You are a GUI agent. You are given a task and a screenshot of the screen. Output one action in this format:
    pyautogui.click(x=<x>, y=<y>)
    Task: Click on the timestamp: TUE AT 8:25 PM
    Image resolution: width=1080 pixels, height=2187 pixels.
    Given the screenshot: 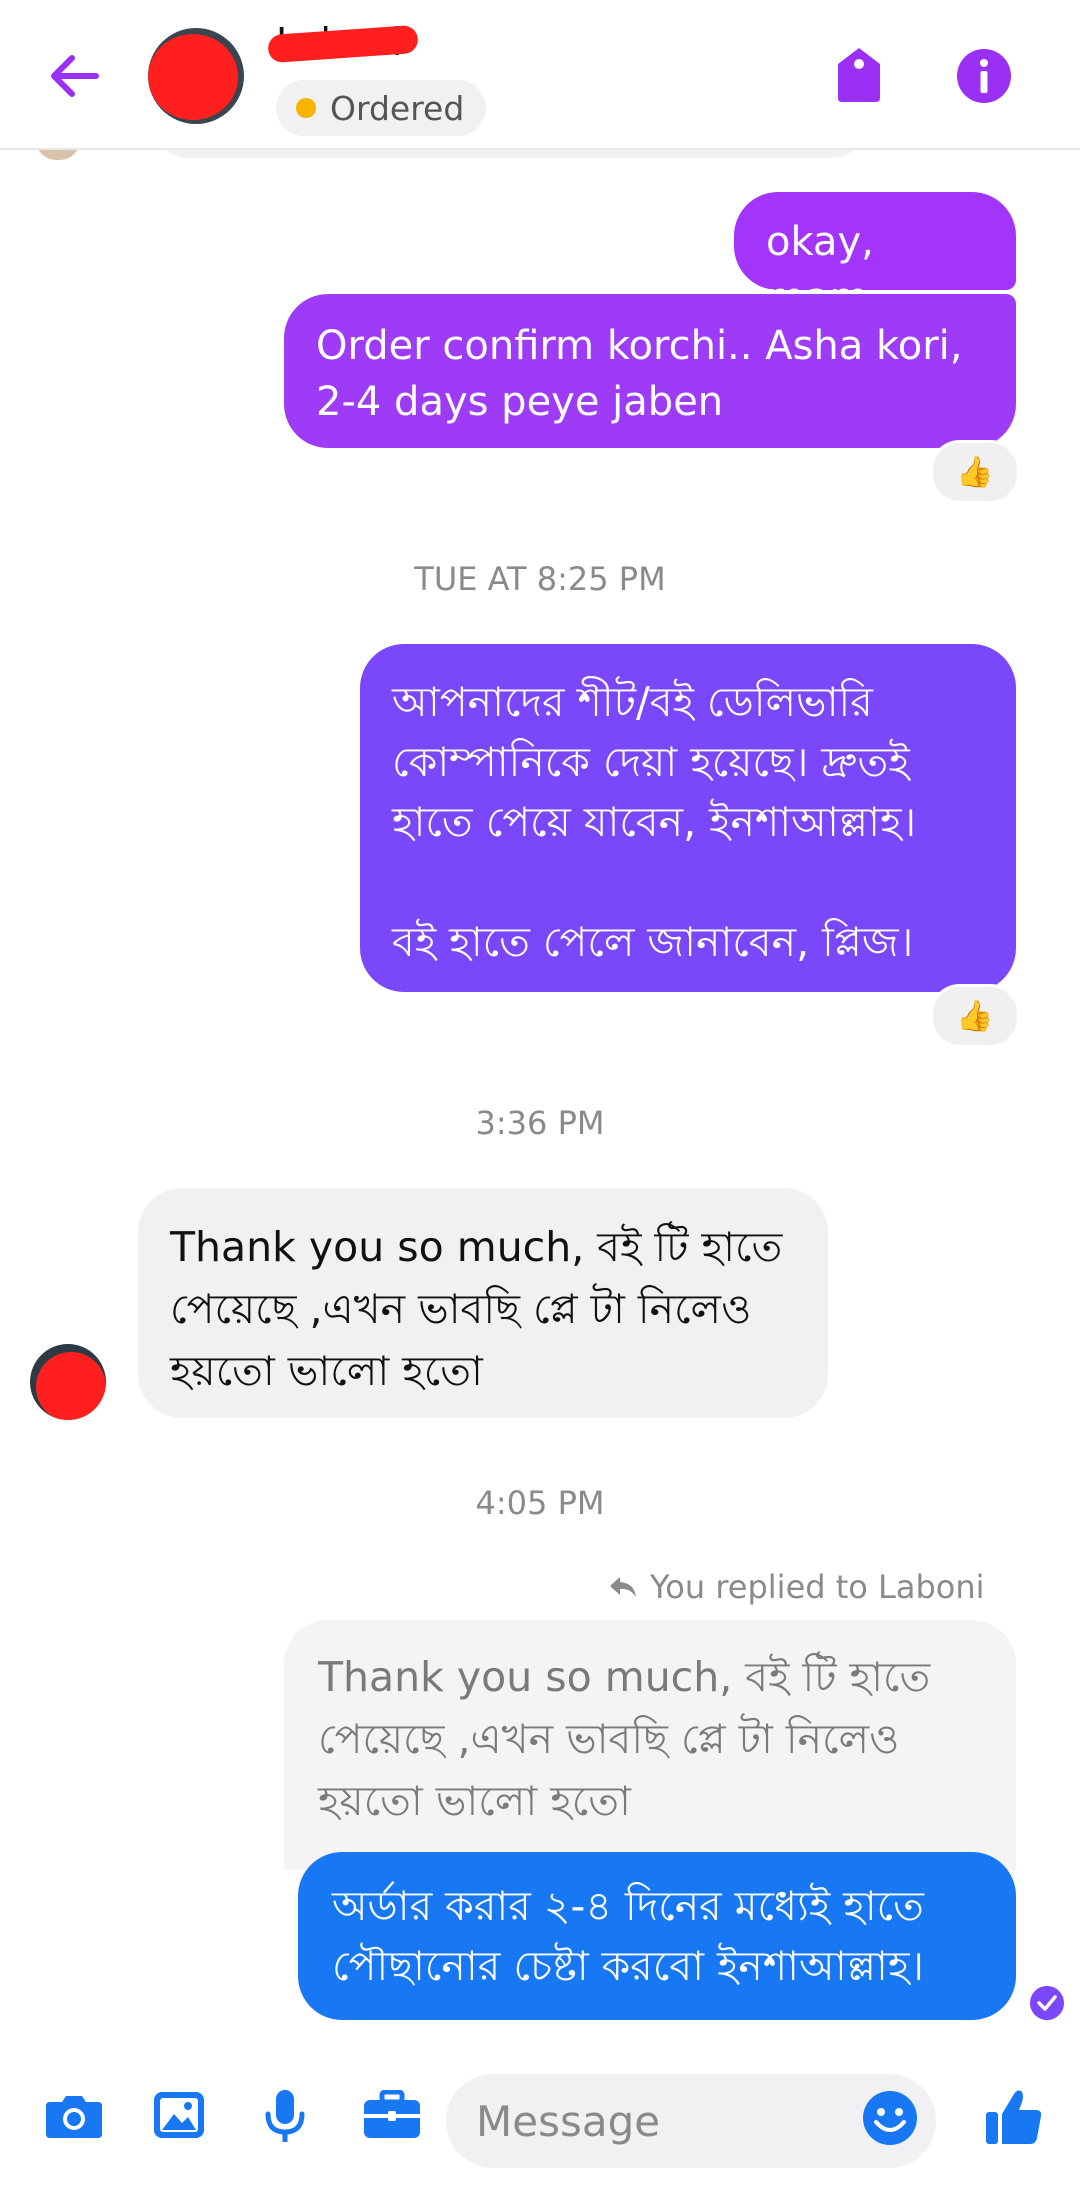 What is the action you would take?
    pyautogui.click(x=540, y=579)
    